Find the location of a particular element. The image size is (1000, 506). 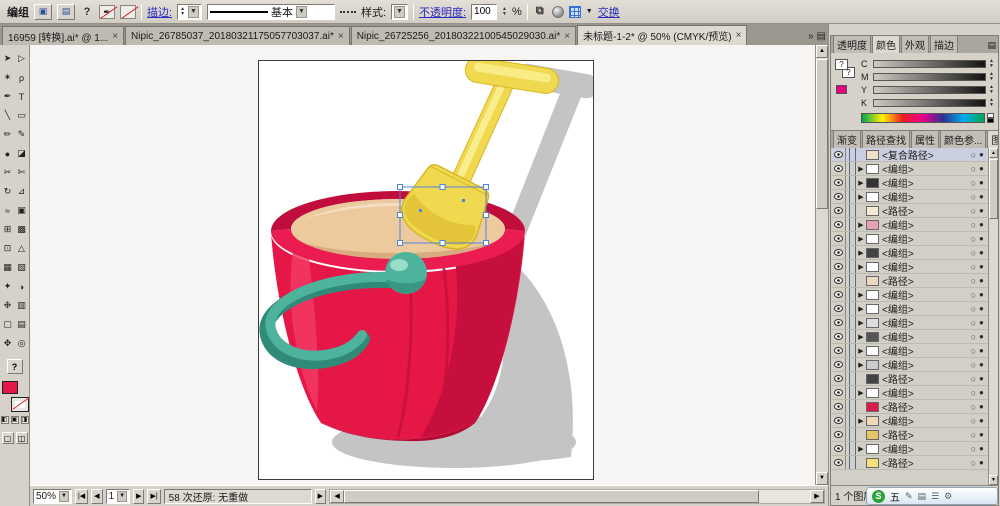

mesh-tool: ▦ is located at coordinates (8, 267).